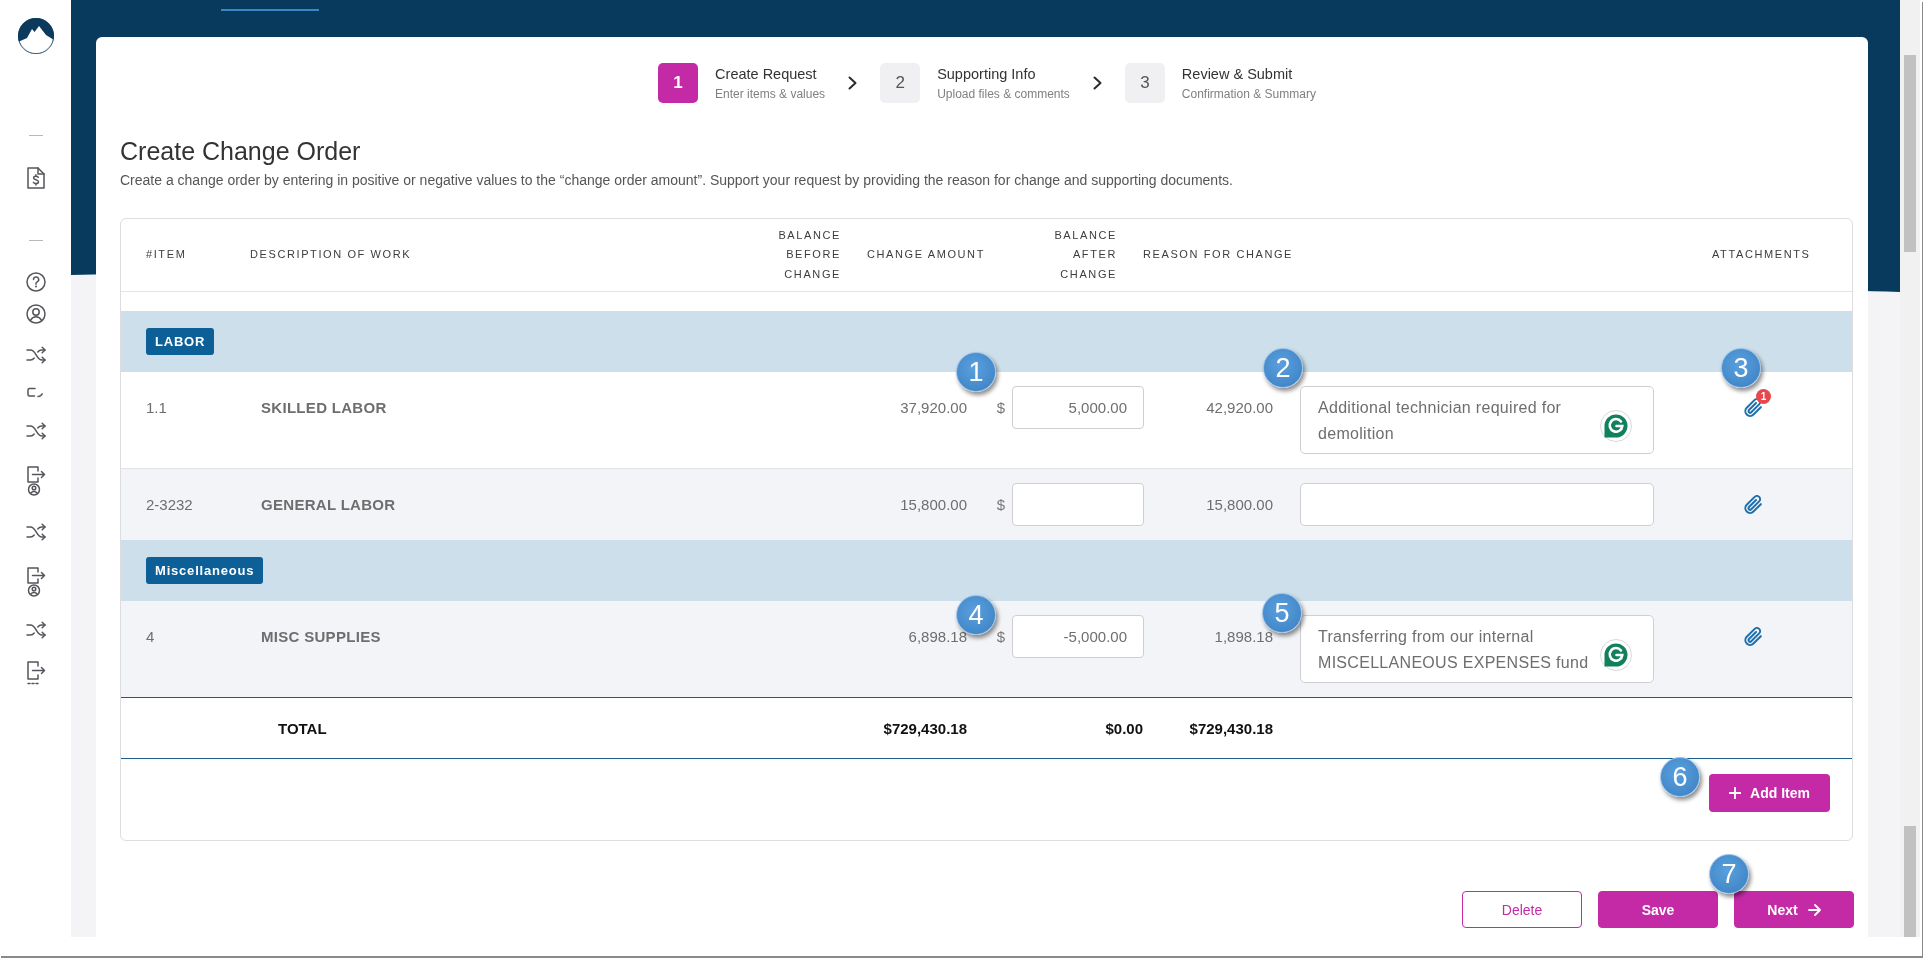 This screenshot has height=960, width=1926. What do you see at coordinates (302, 728) in the screenshot?
I see `total-label: TOTAL` at bounding box center [302, 728].